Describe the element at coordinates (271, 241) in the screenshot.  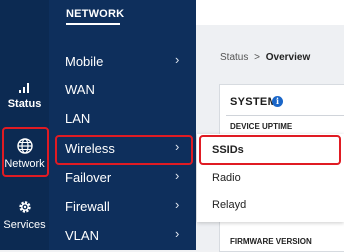
I see `firmware-version-label: FIRMWARE VERSION` at that location.